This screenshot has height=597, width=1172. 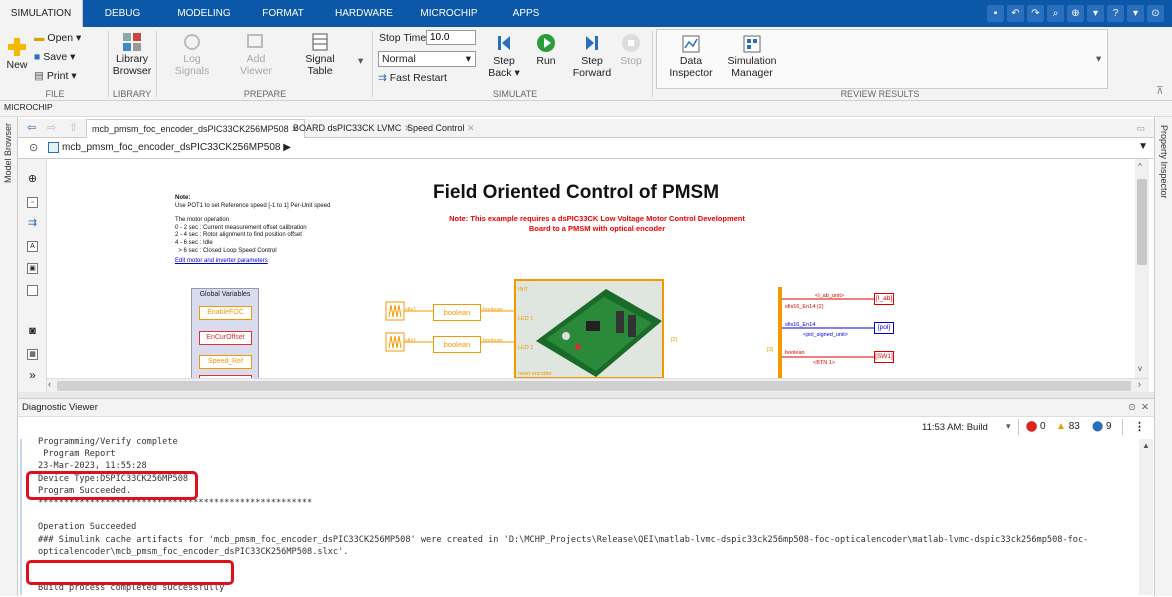 I want to click on step-forward-button: Step Forward, so click(x=592, y=56).